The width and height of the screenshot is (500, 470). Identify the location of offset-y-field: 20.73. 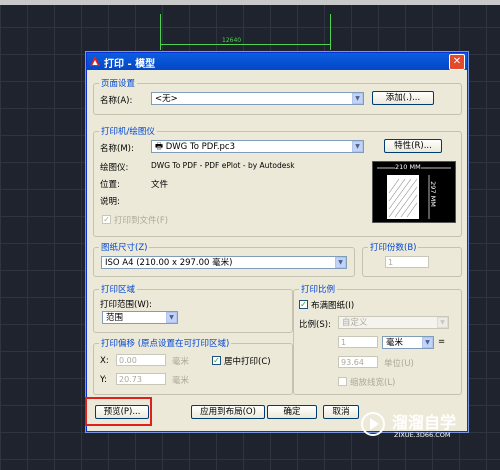
(141, 379).